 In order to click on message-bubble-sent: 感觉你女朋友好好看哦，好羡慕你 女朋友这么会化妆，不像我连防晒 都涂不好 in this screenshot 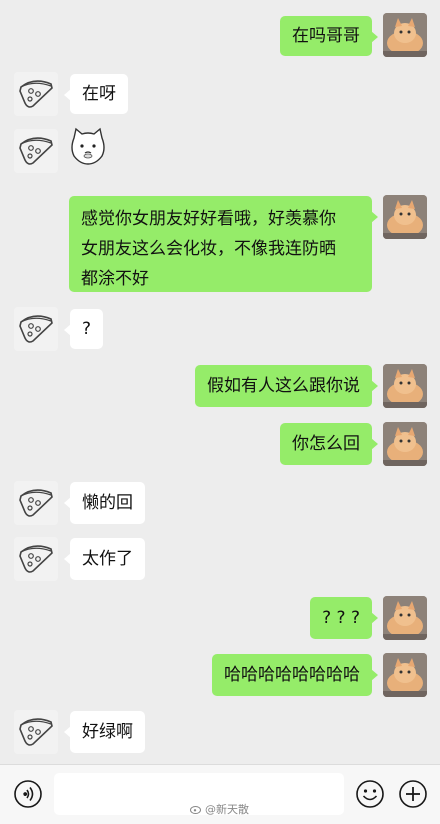, I will do `click(223, 244)`.